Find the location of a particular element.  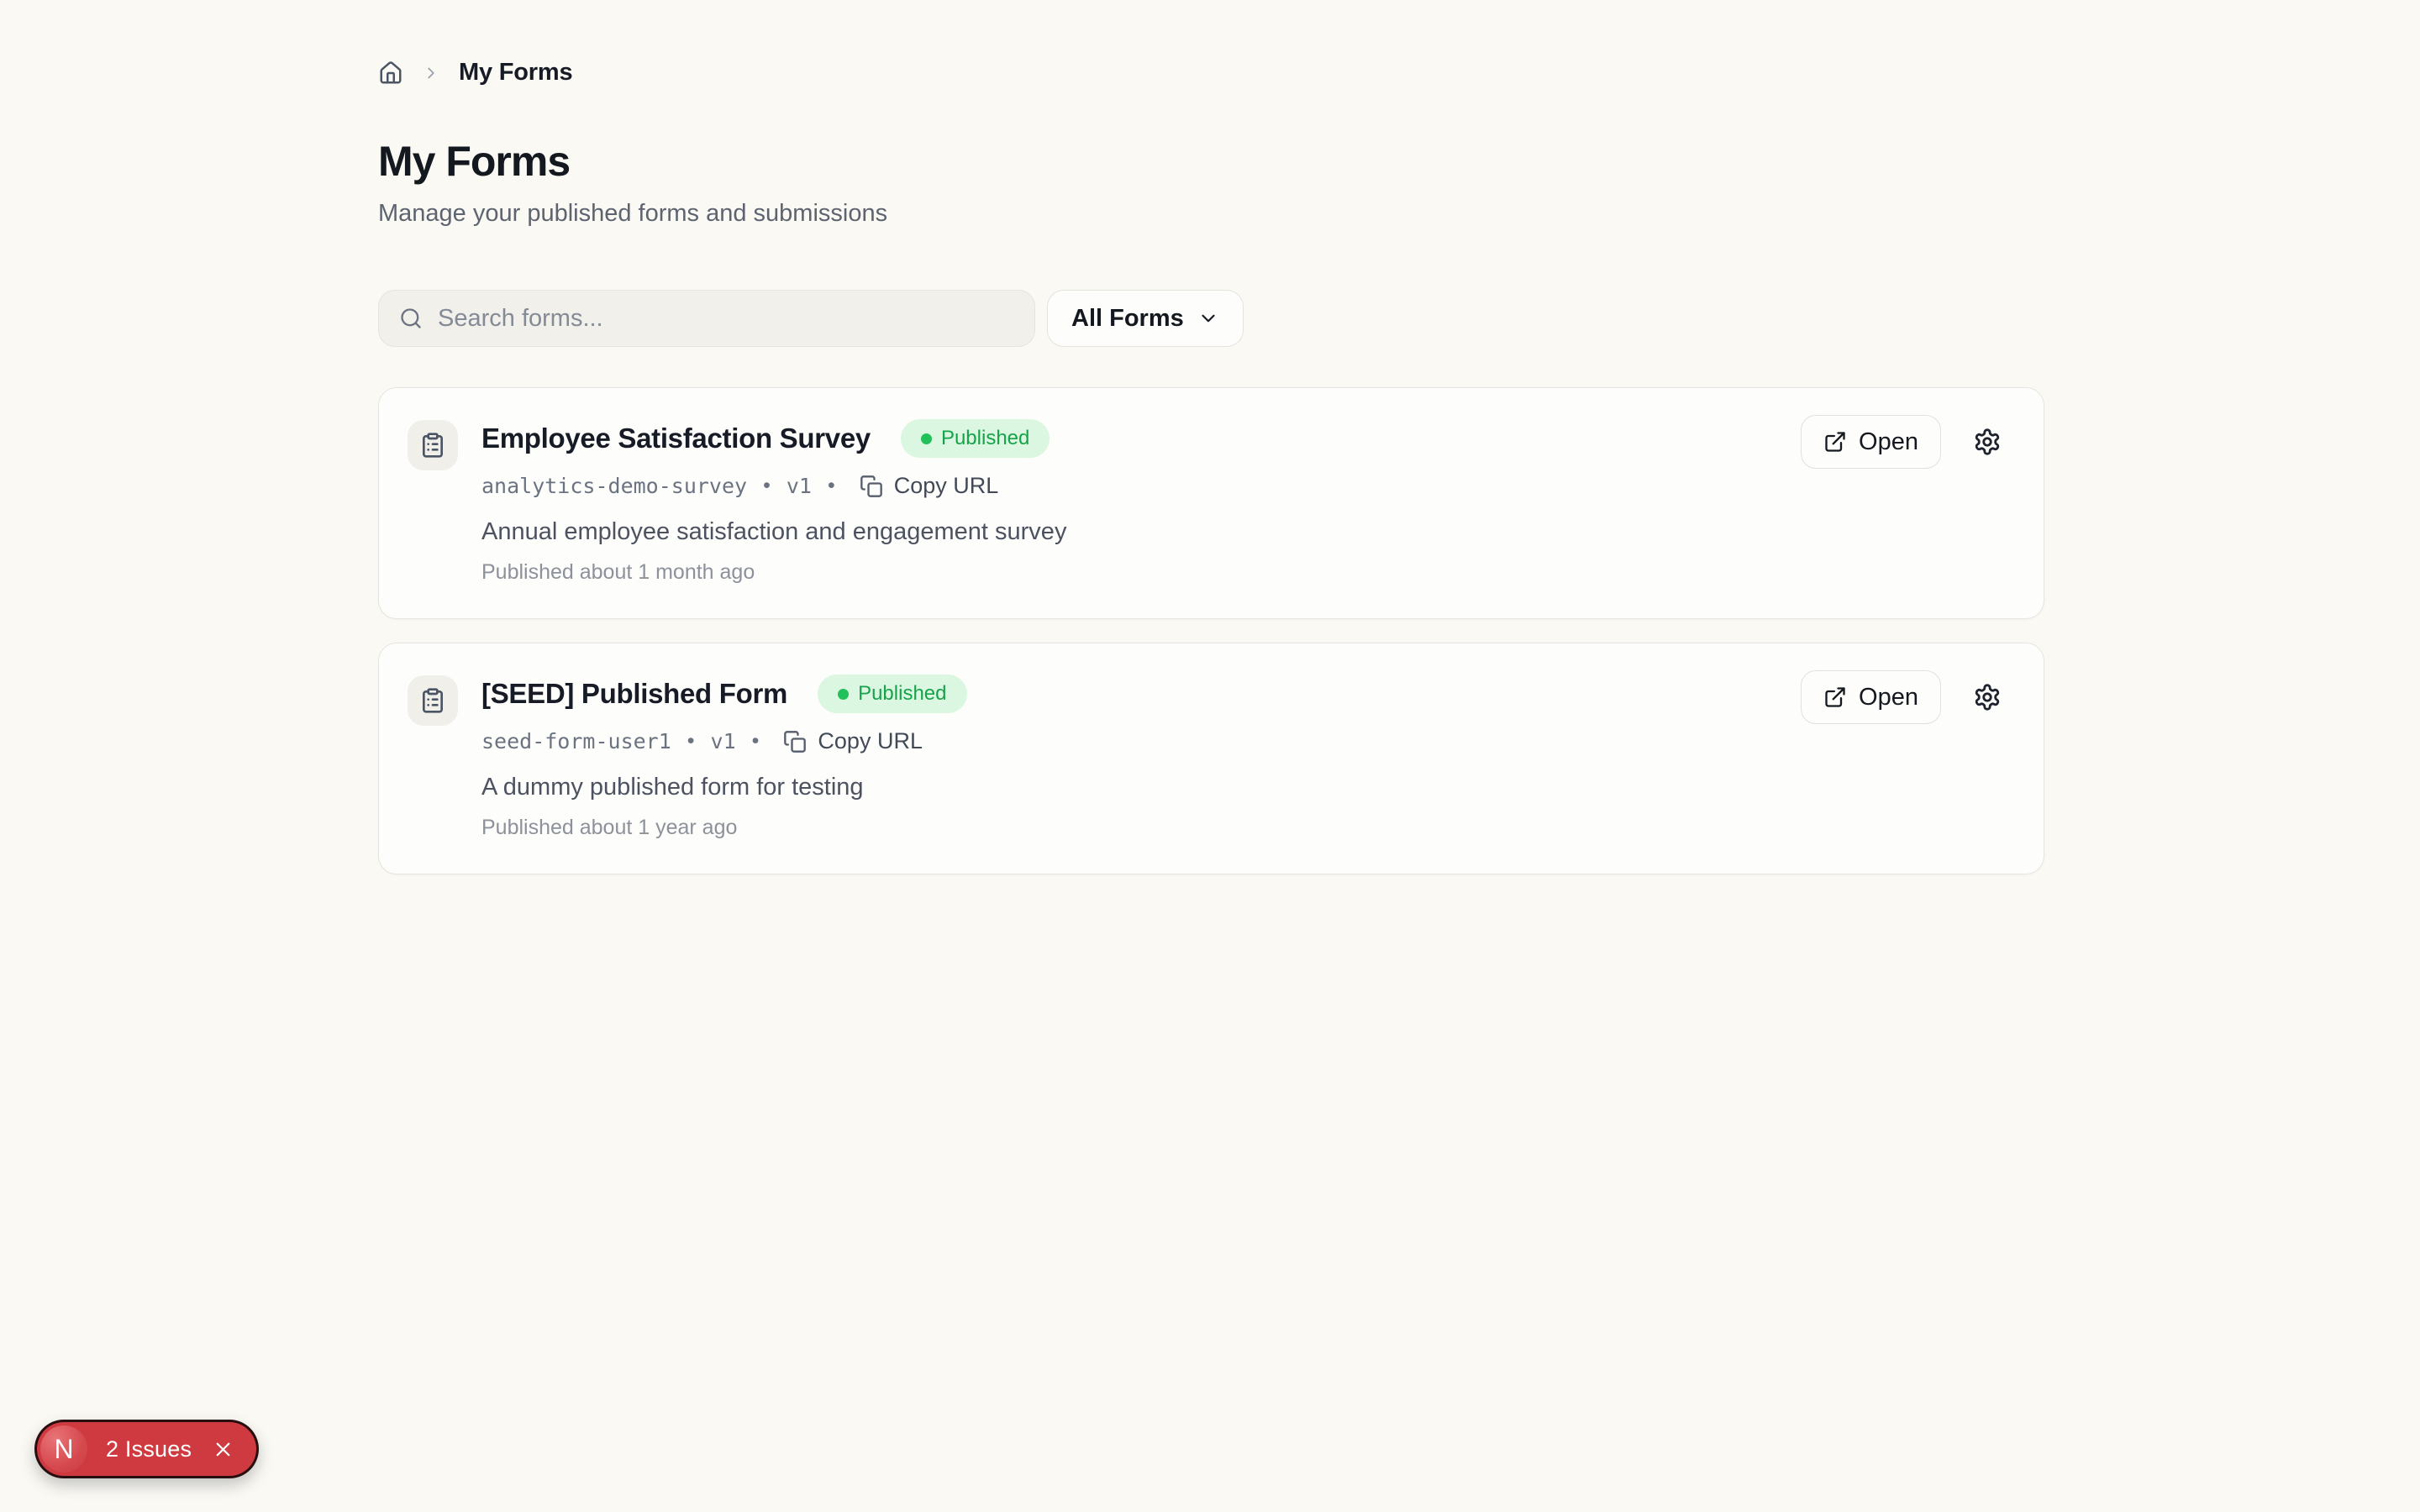

breadcrumb-current: My Forms is located at coordinates (516, 72).